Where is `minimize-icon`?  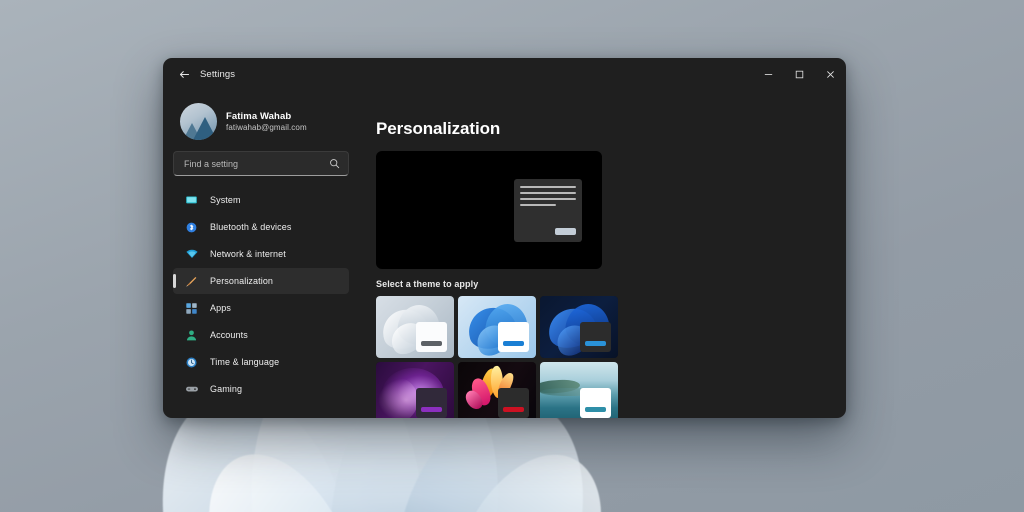 minimize-icon is located at coordinates (768, 74).